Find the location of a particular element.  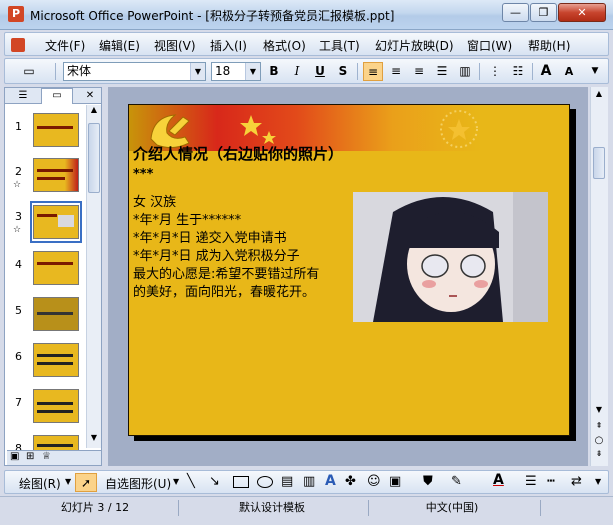

slide-subtitle: *** is located at coordinates (143, 174).